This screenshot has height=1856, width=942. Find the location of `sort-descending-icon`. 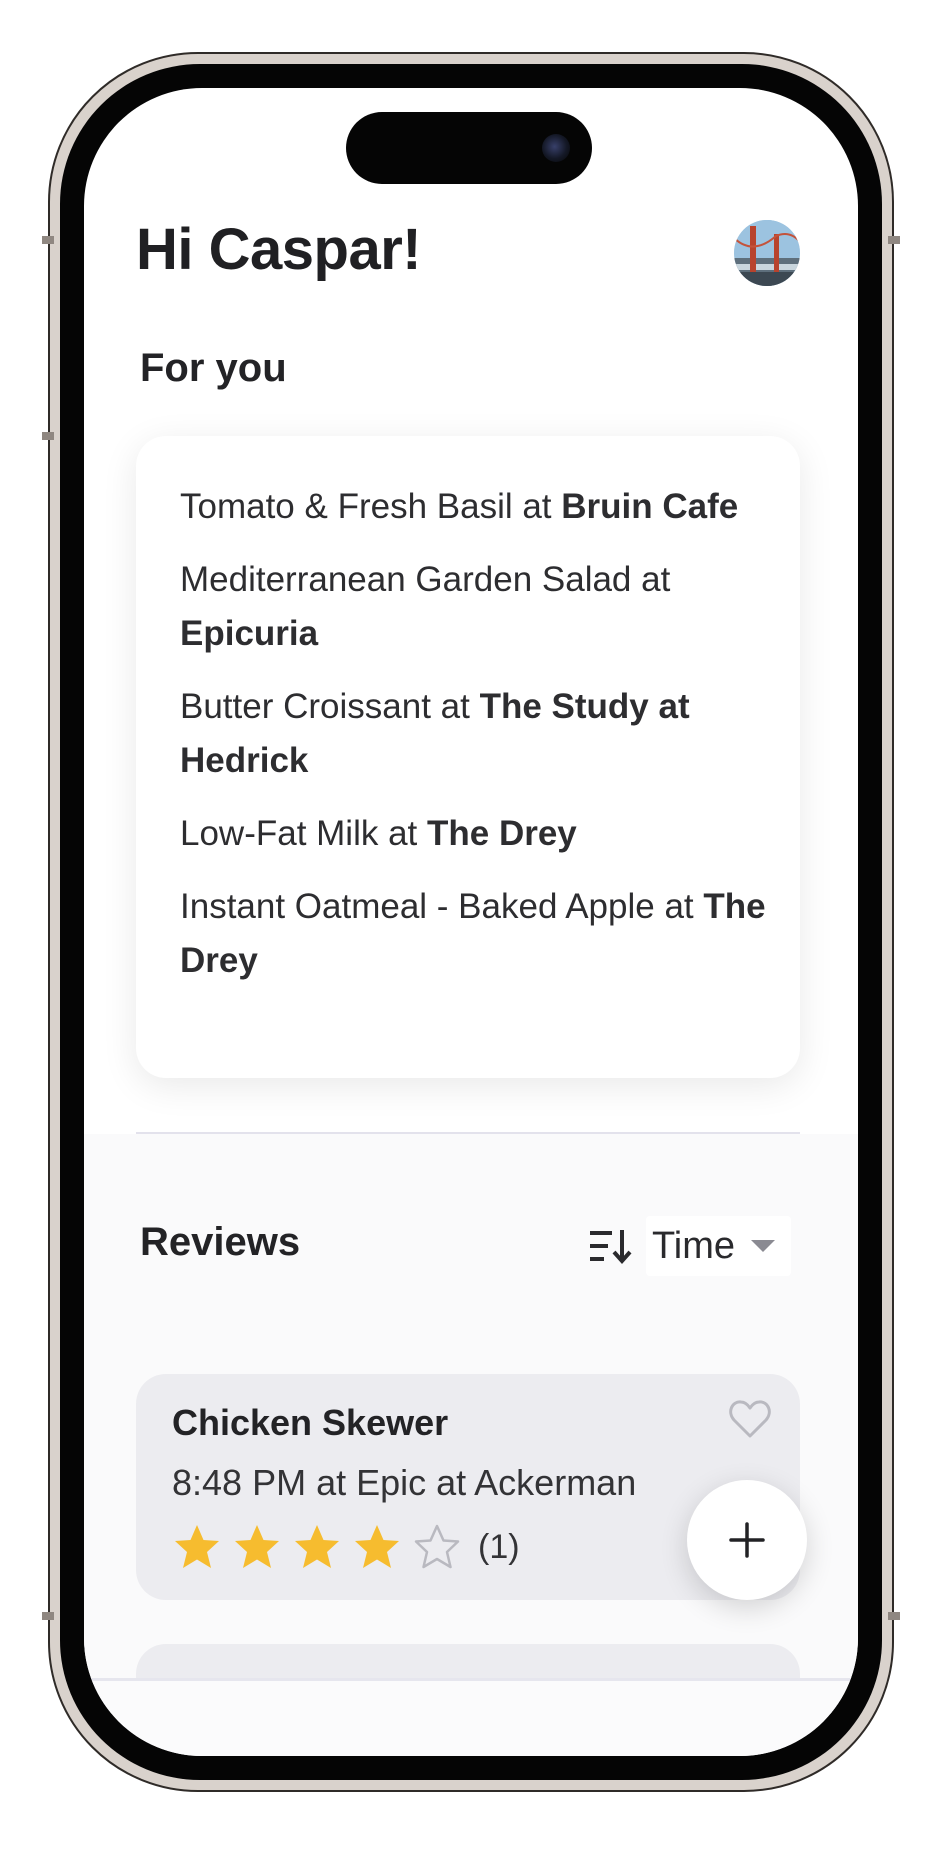

sort-descending-icon is located at coordinates (610, 1246).